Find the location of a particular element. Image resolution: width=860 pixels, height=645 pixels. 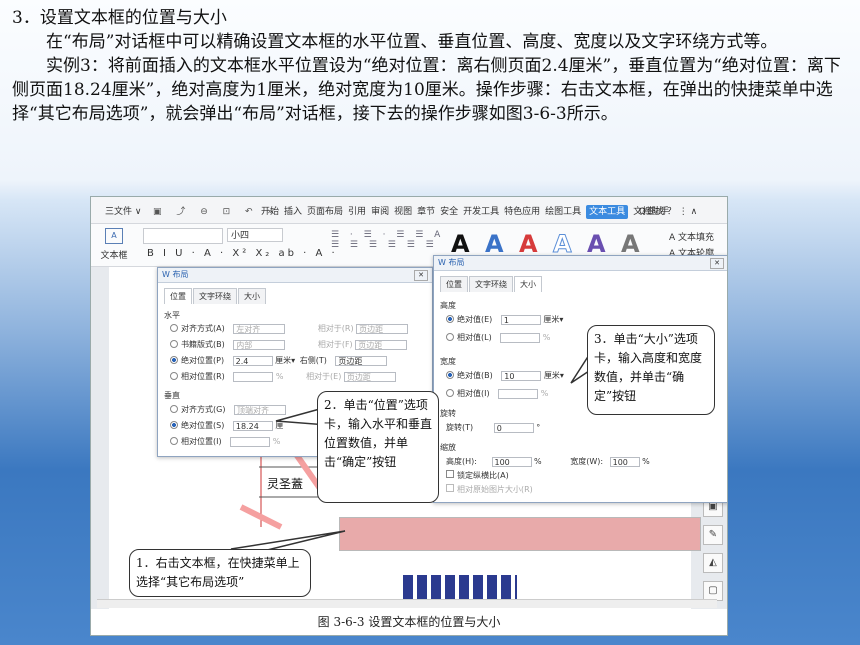

callout-step-1: 1．右击文本框，在快捷菜单上选择“其它布局选项” is located at coordinates (220, 573).